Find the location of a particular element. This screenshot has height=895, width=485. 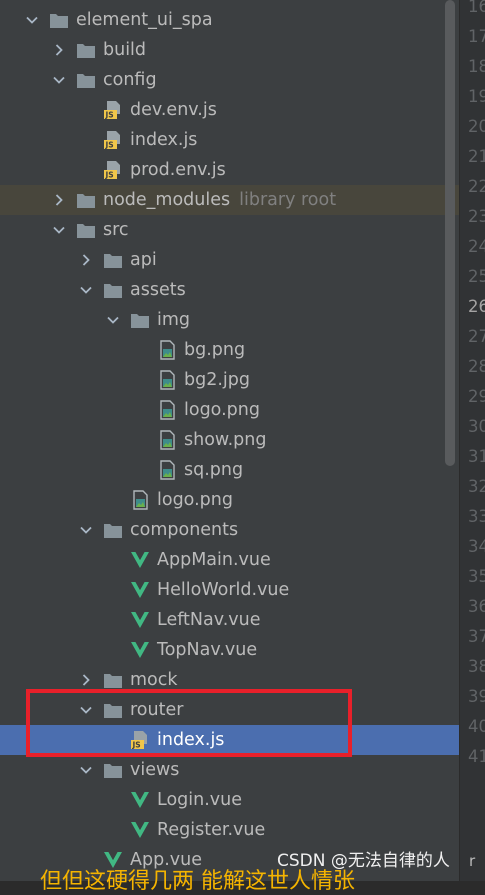

tree-item: bg.png is located at coordinates (229, 350).